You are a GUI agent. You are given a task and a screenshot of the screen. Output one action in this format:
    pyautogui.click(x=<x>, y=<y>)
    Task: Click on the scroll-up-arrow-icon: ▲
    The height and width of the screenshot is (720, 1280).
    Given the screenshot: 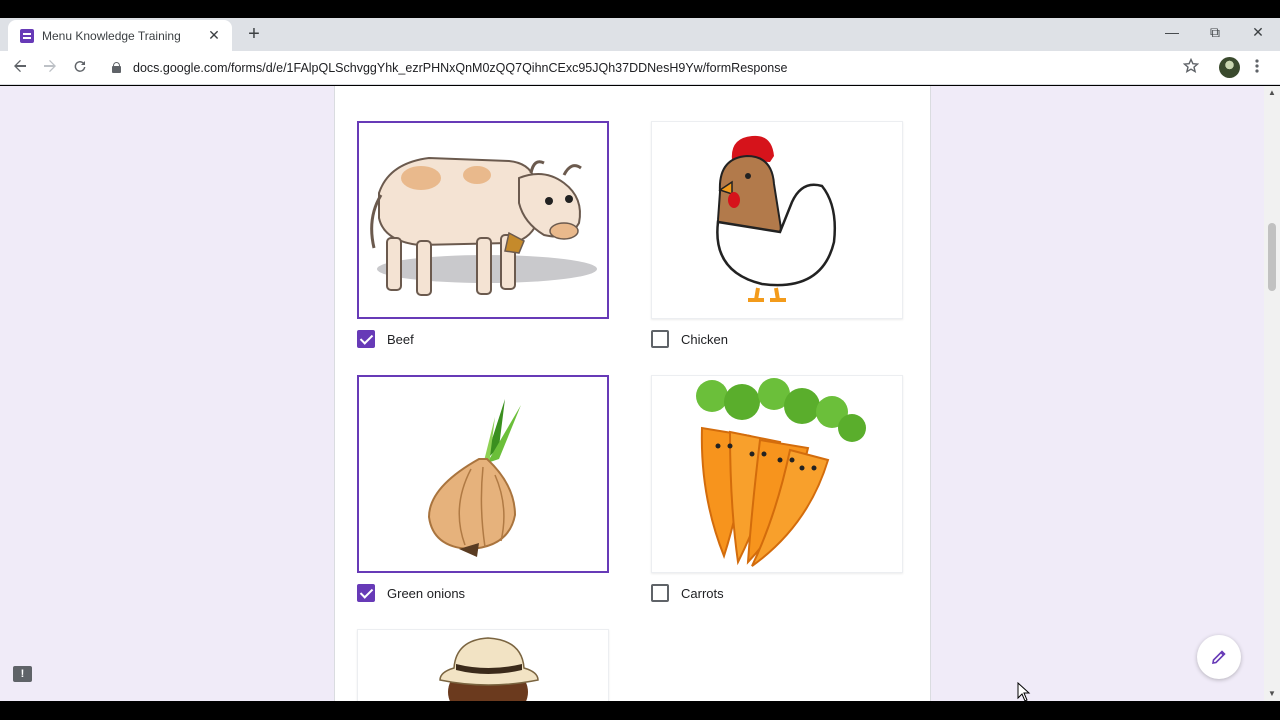 What is the action you would take?
    pyautogui.click(x=1272, y=92)
    